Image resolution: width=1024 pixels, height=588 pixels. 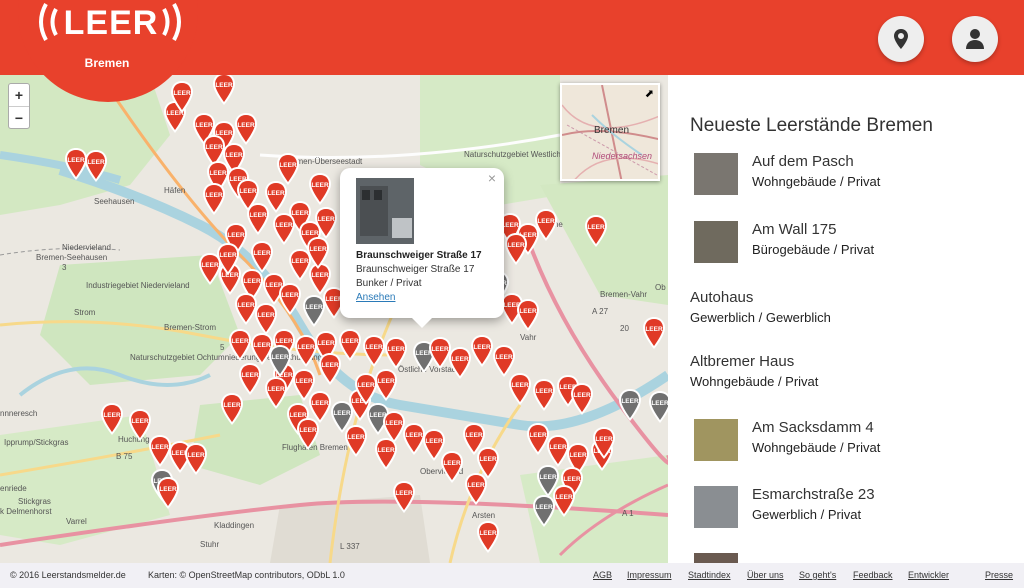 What do you see at coordinates (754, 381) in the screenshot?
I see `entry-type: Wohngebäude / Privat` at bounding box center [754, 381].